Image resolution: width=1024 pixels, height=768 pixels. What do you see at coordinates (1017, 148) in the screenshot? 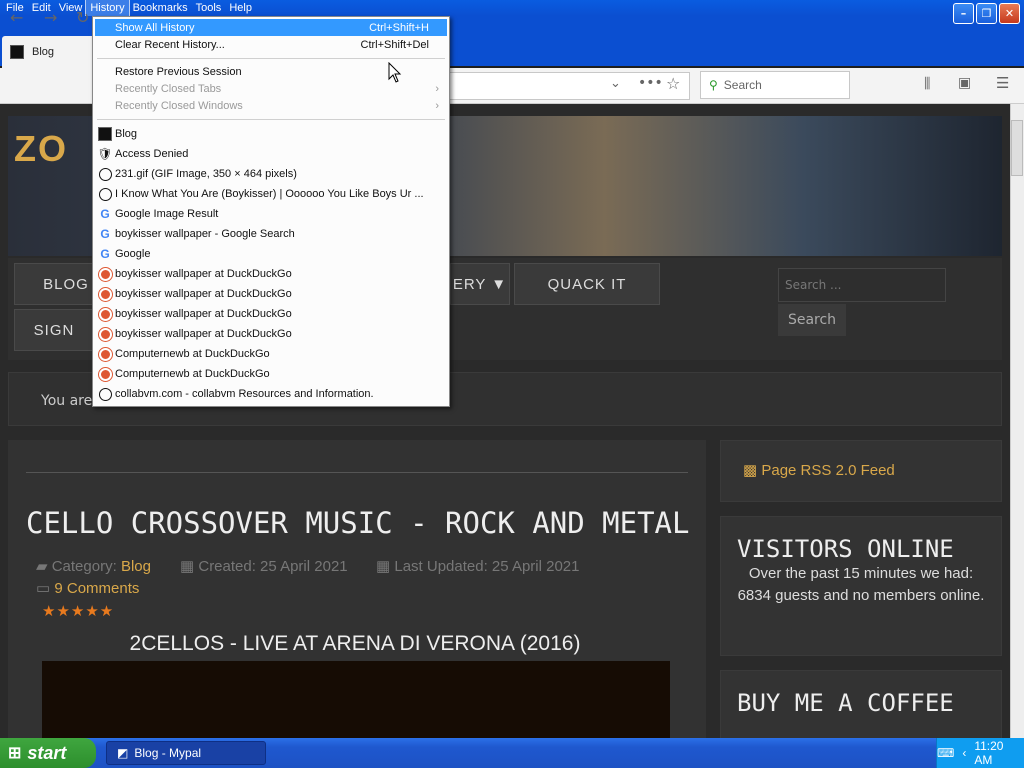
I see `scrollbar-thumb` at bounding box center [1017, 148].